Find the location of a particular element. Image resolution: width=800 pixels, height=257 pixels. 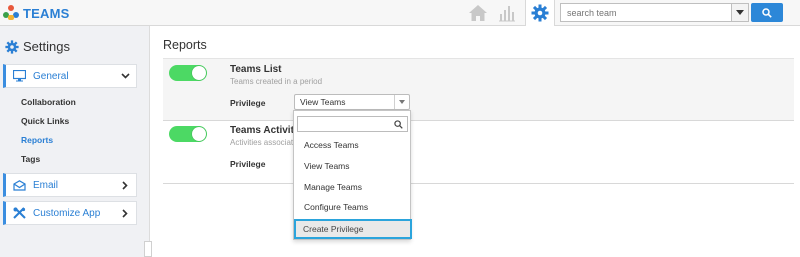

teams-logo-icon is located at coordinates (11, 13).